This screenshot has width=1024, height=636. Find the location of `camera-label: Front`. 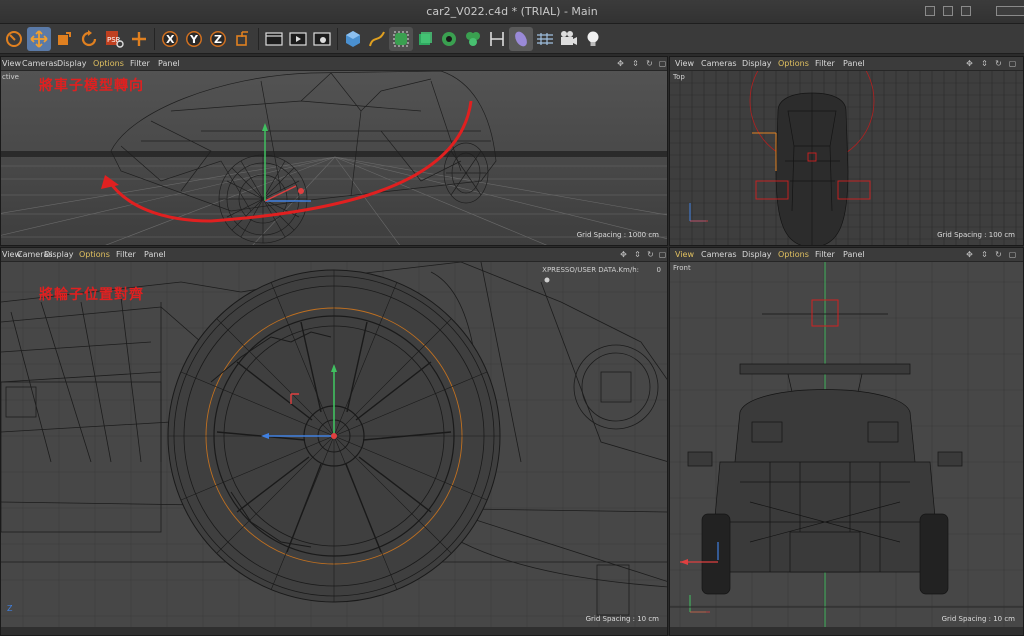

camera-label: Front is located at coordinates (682, 268).